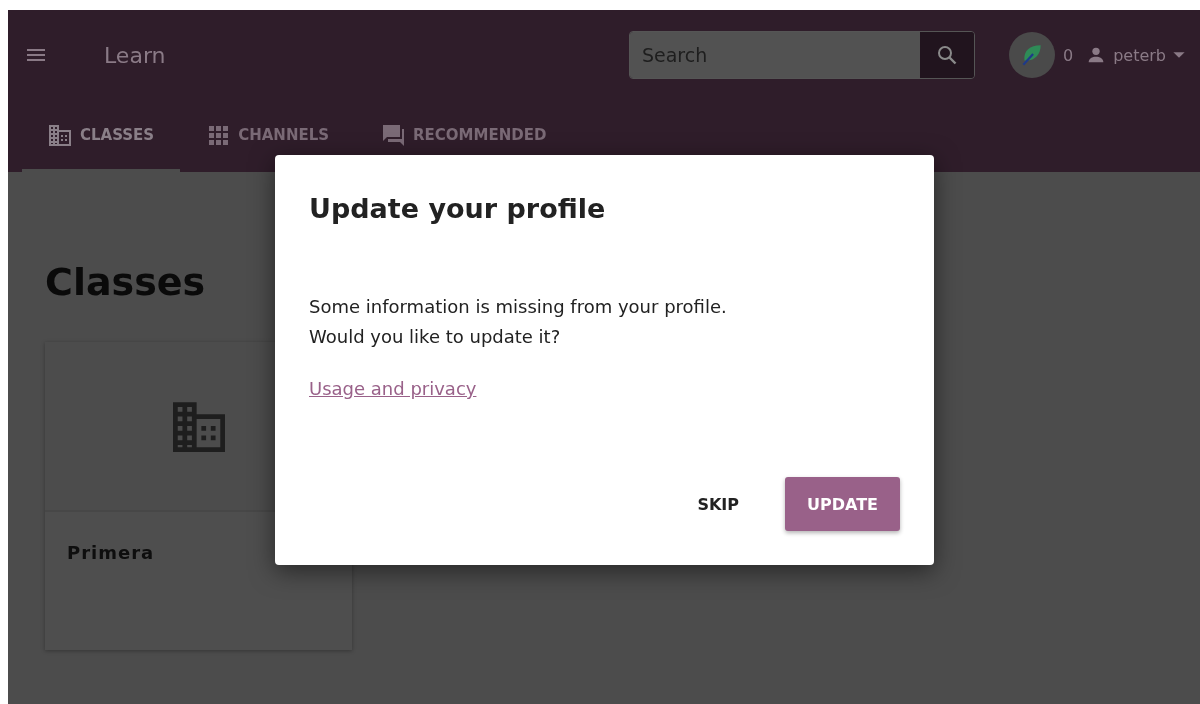 This screenshot has width=1200, height=704. Describe the element at coordinates (718, 504) in the screenshot. I see `skip-button: SKIP` at that location.